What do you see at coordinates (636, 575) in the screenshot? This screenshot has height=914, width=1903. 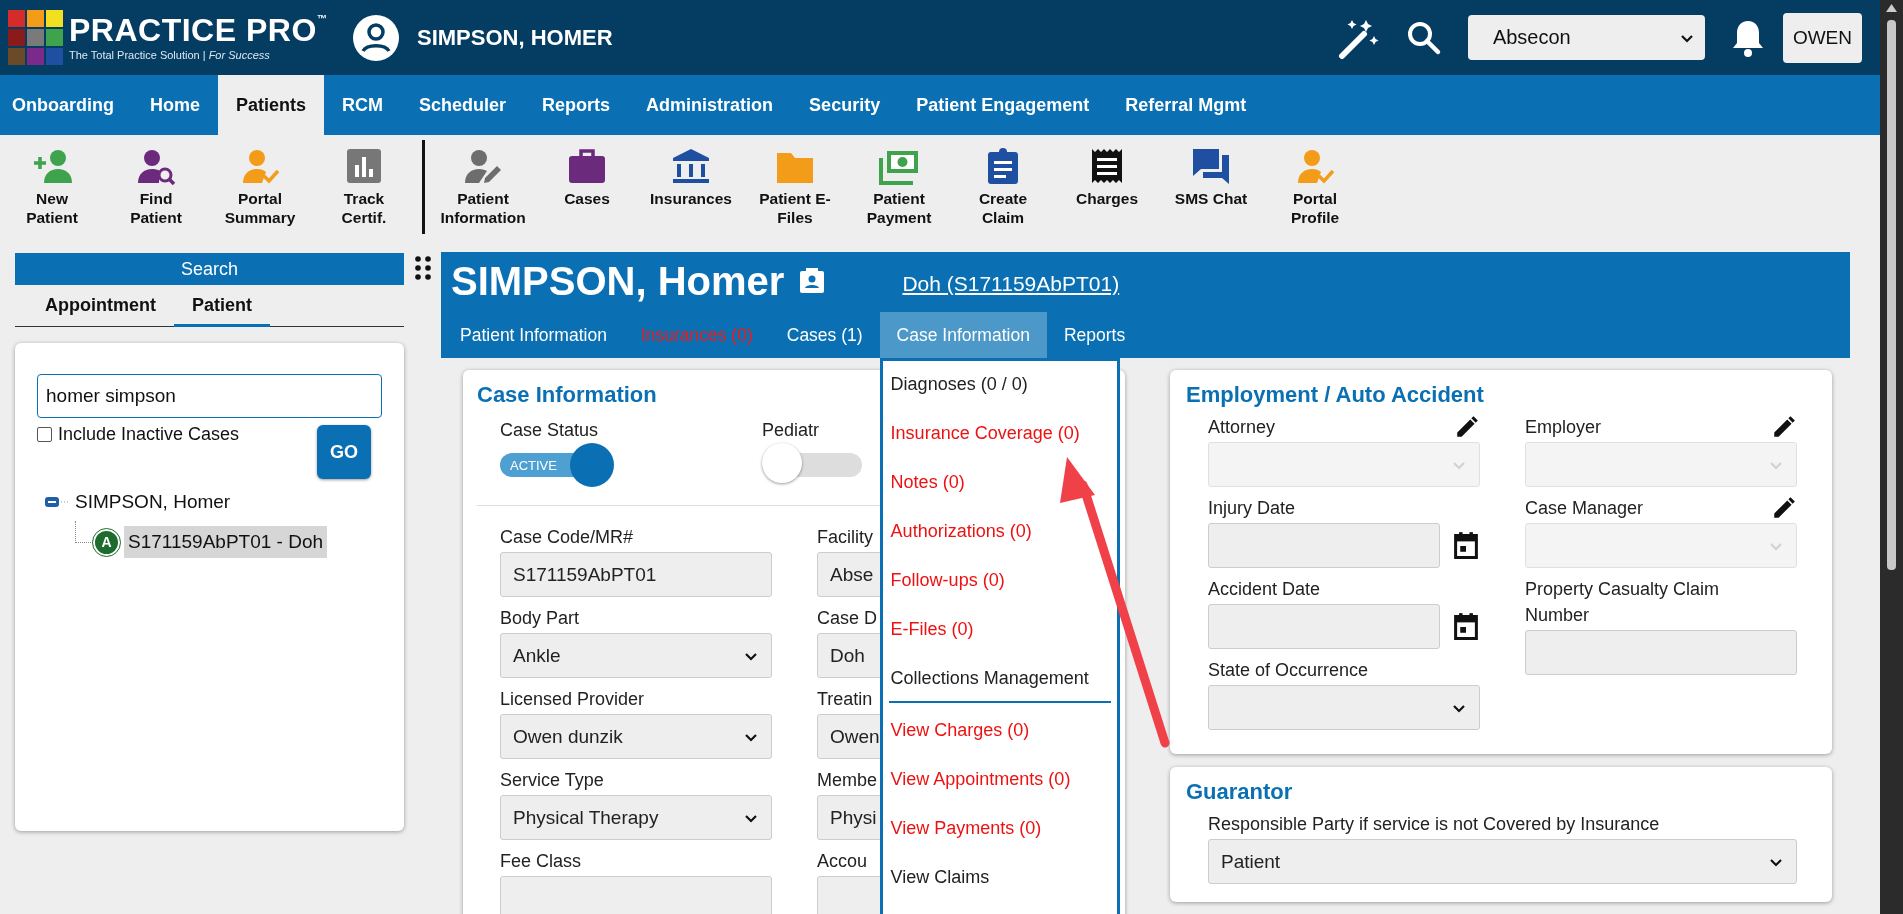 I see `text-field: S171159AbPT01` at bounding box center [636, 575].